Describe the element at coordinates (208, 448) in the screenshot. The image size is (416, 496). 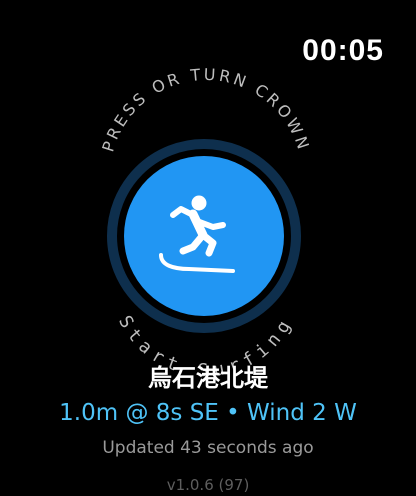
I see `last-updated: Updated 43 seconds ago` at that location.